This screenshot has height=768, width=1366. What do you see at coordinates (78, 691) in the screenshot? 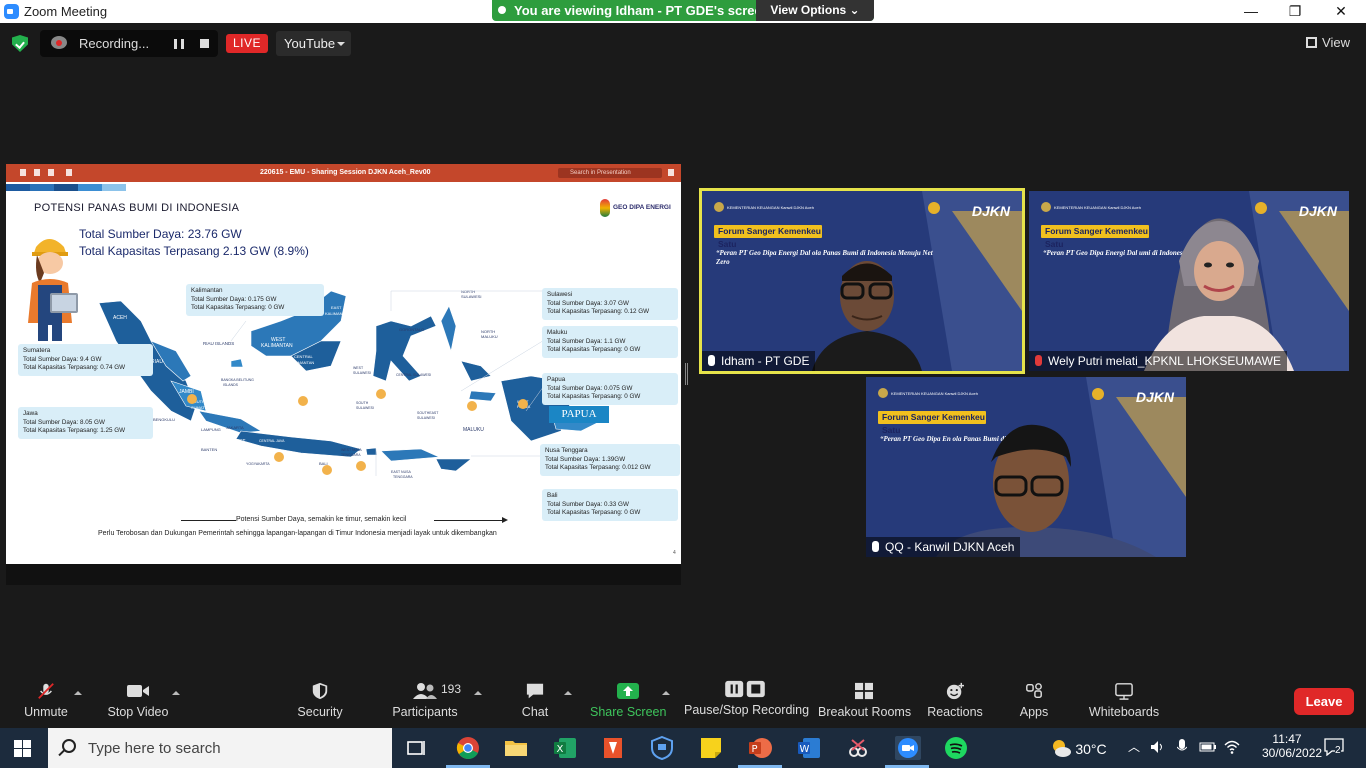
I see `audio-options-chevron-icon` at bounding box center [78, 691].